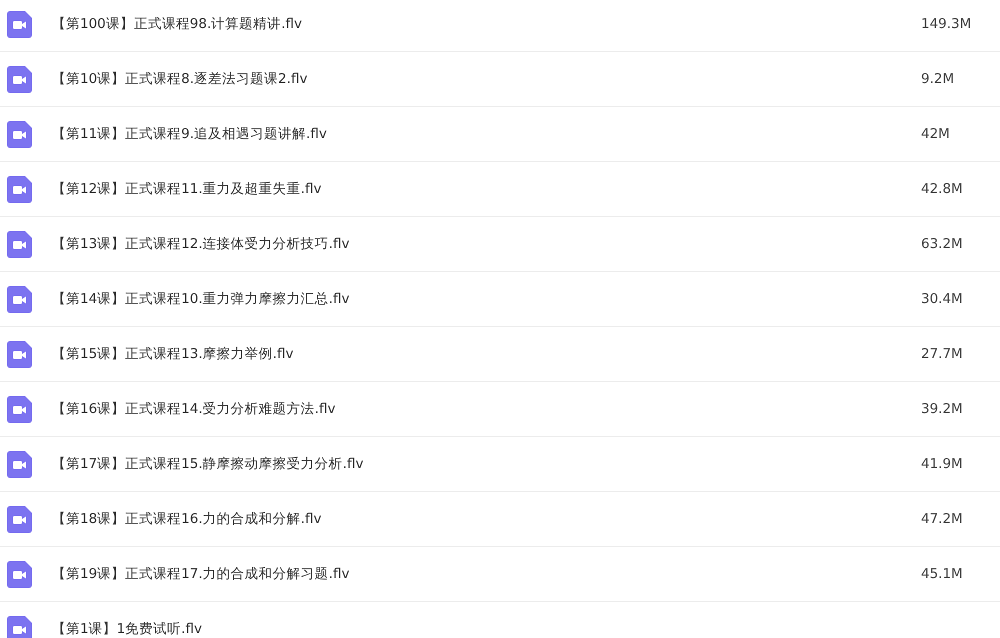 The height and width of the screenshot is (638, 1000). I want to click on file-size: 45.1M, so click(942, 574).